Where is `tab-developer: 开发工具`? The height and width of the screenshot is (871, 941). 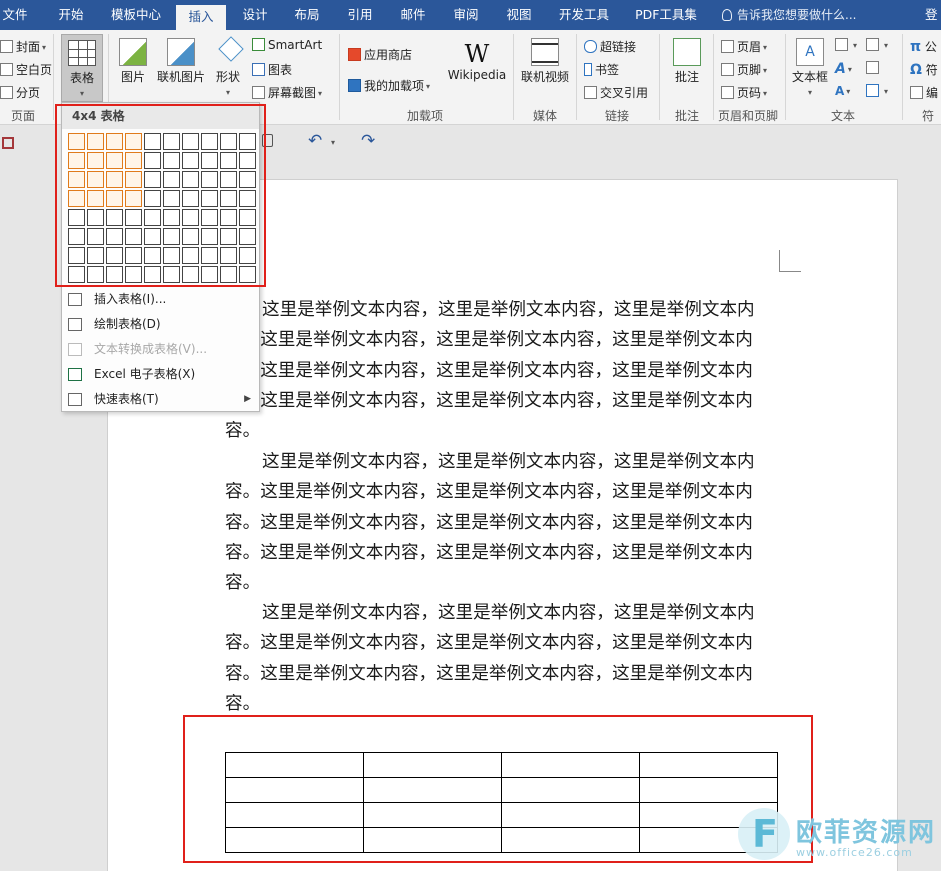 tab-developer: 开发工具 is located at coordinates (584, 15).